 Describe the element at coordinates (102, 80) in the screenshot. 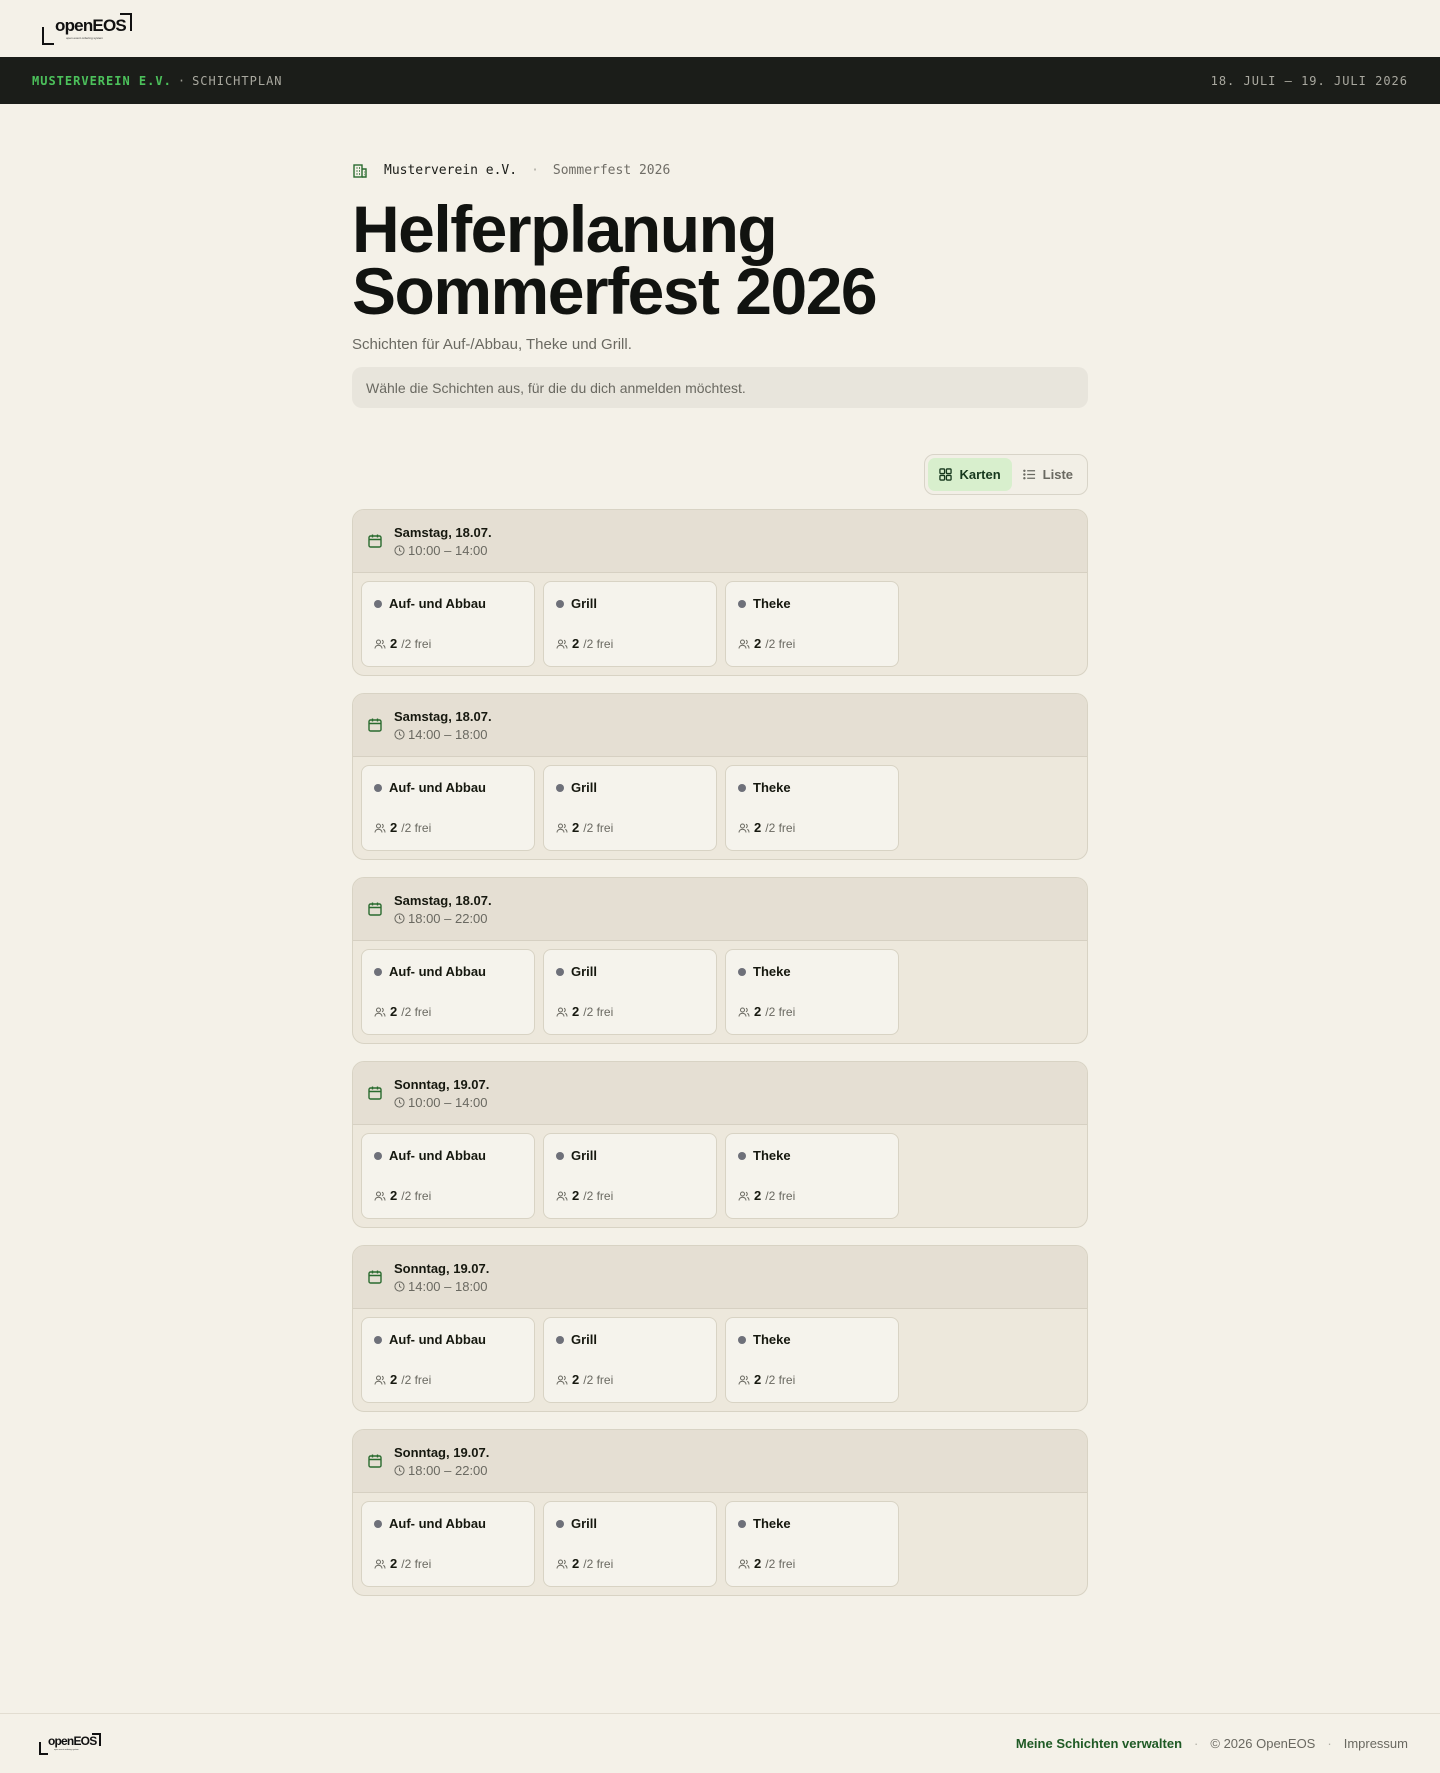

I see `band-org: MUSTERVEREIN E.V.` at that location.